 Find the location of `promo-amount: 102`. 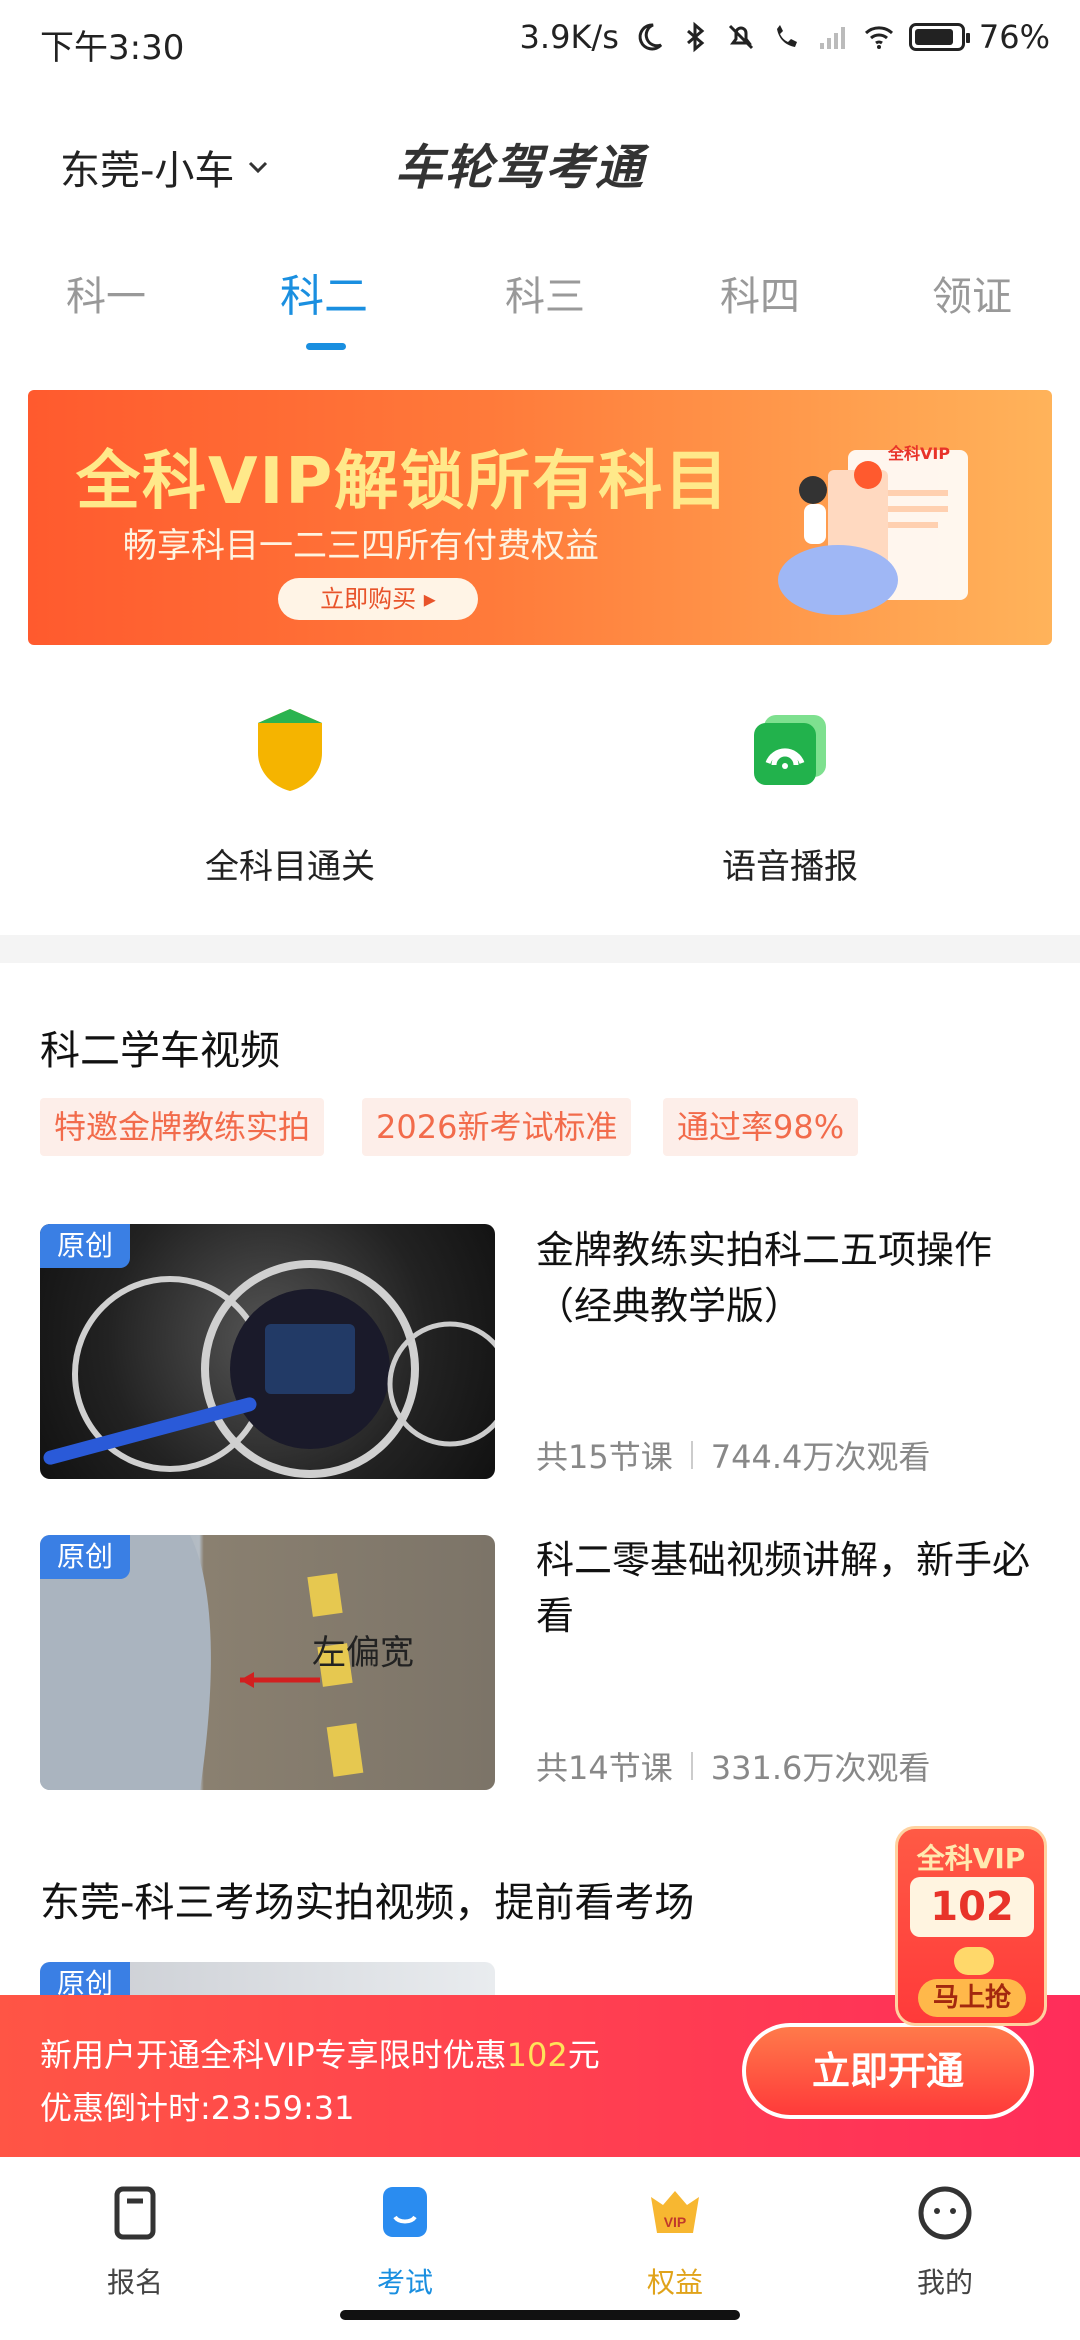

promo-amount: 102 is located at coordinates (537, 2055).